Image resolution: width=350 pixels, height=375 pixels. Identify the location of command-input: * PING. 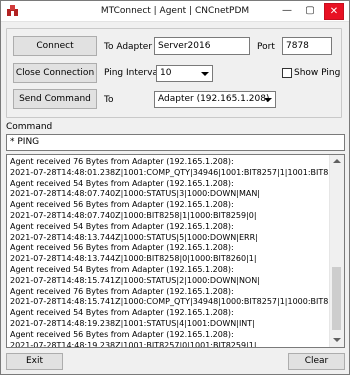
(175, 142).